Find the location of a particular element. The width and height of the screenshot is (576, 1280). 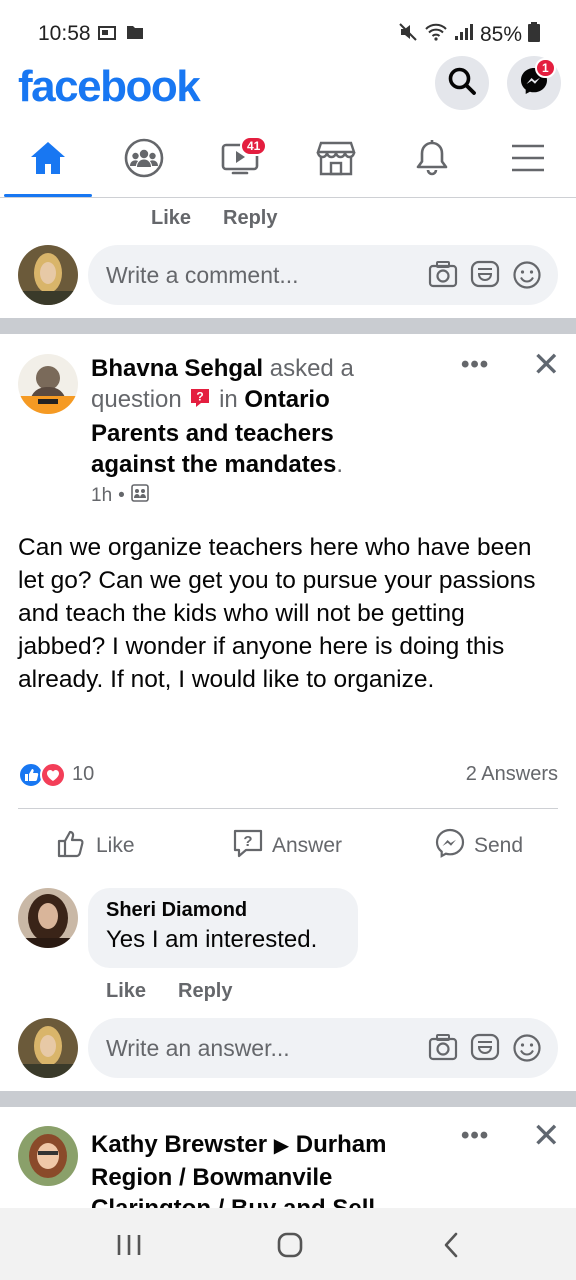

question-icon: ? is located at coordinates (200, 402).